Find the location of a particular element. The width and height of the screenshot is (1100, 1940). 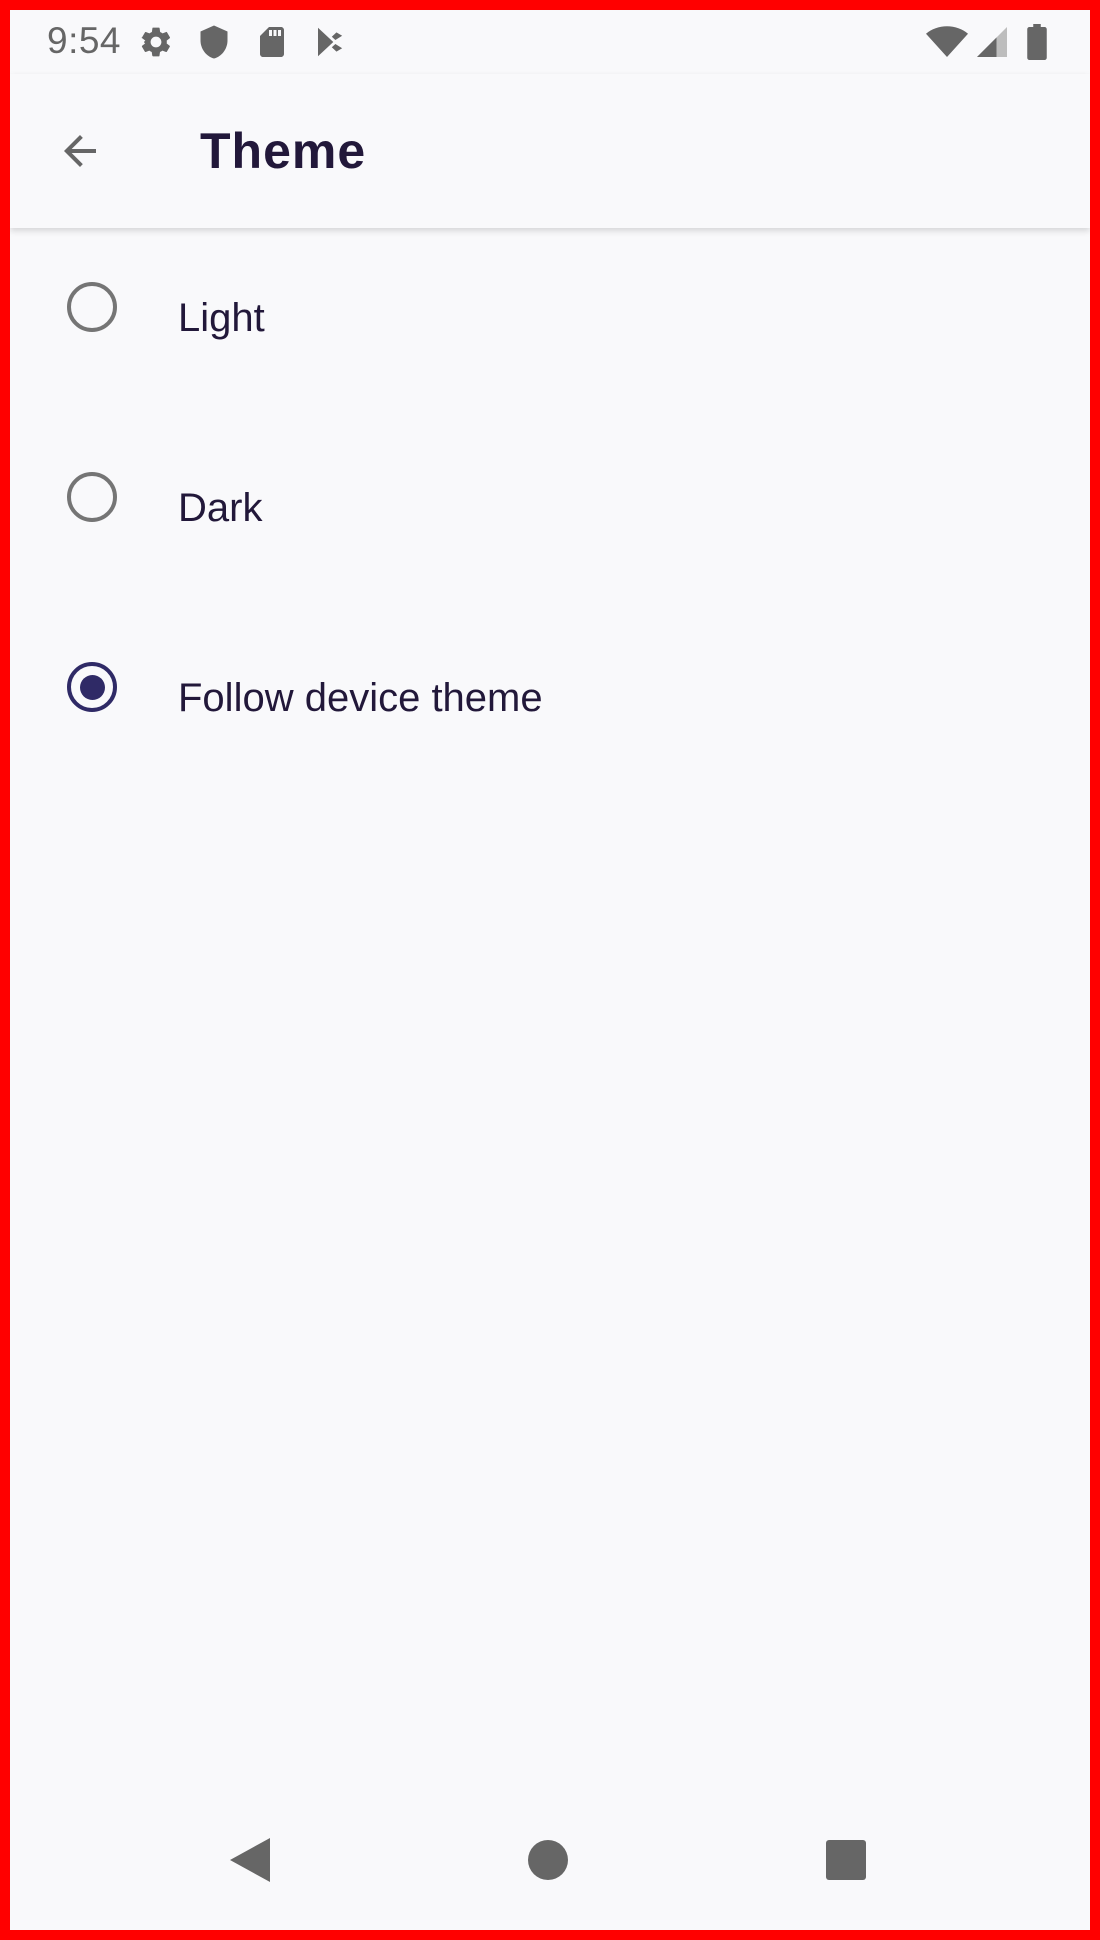

radio-button-dark is located at coordinates (92, 497).